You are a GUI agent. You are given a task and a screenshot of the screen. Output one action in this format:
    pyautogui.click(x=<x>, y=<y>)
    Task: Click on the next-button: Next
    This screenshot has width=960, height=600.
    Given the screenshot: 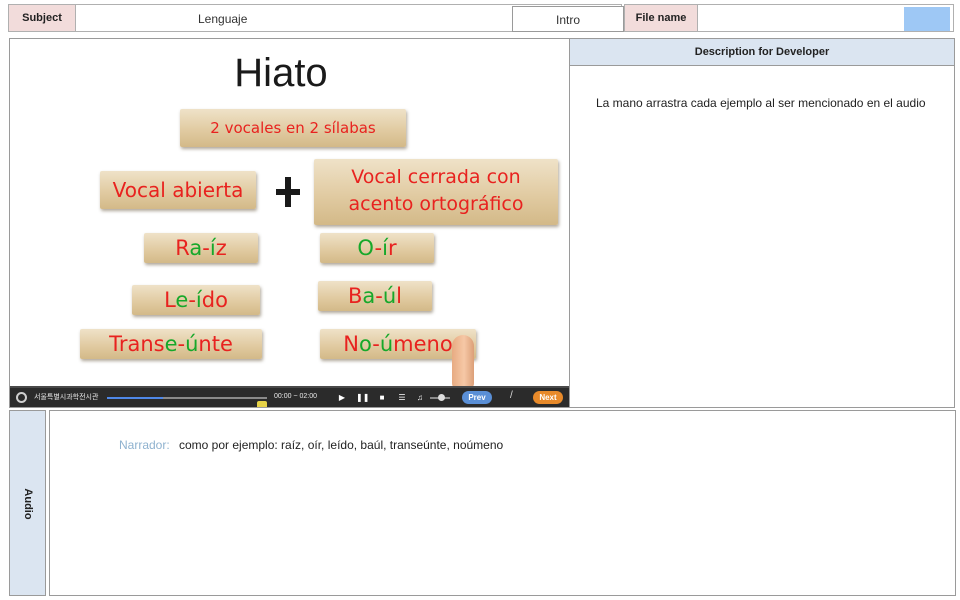 What is the action you would take?
    pyautogui.click(x=548, y=397)
    